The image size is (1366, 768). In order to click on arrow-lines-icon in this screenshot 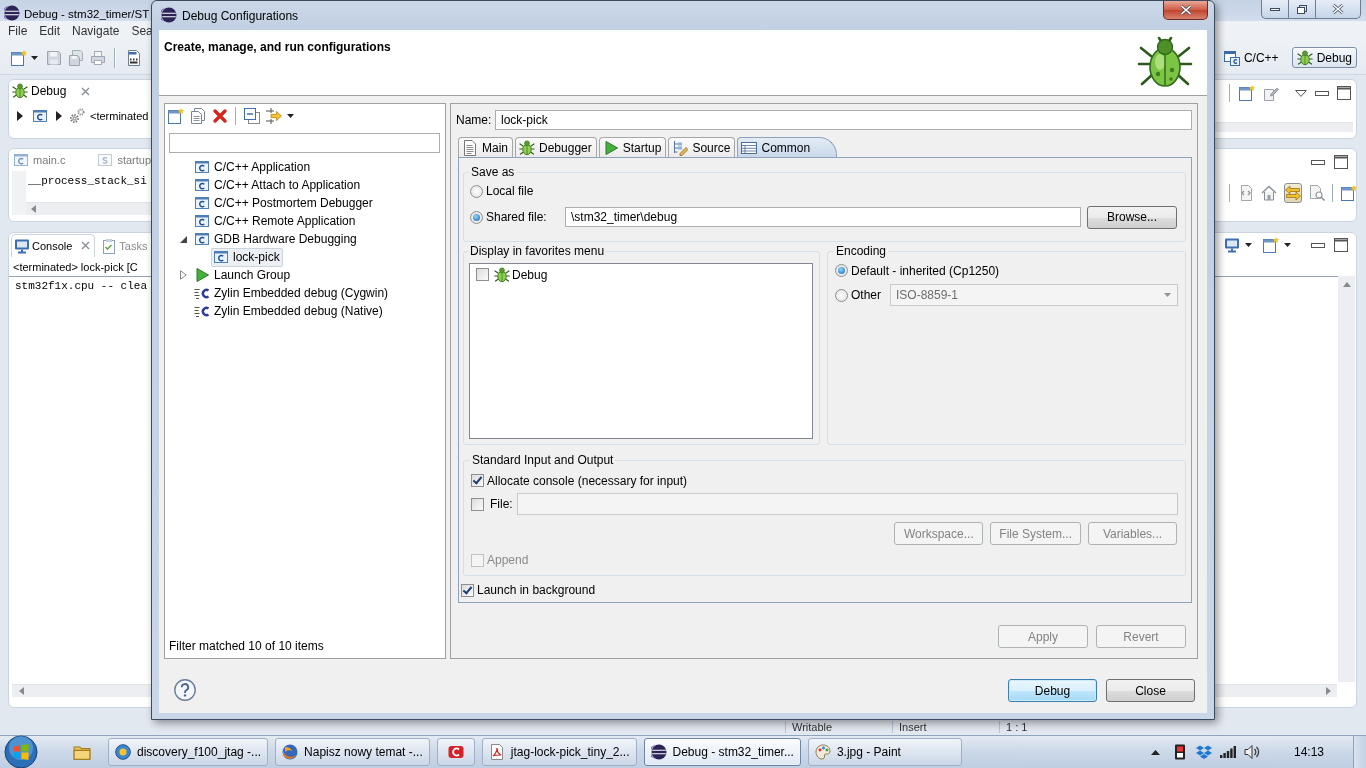, I will do `click(274, 116)`.